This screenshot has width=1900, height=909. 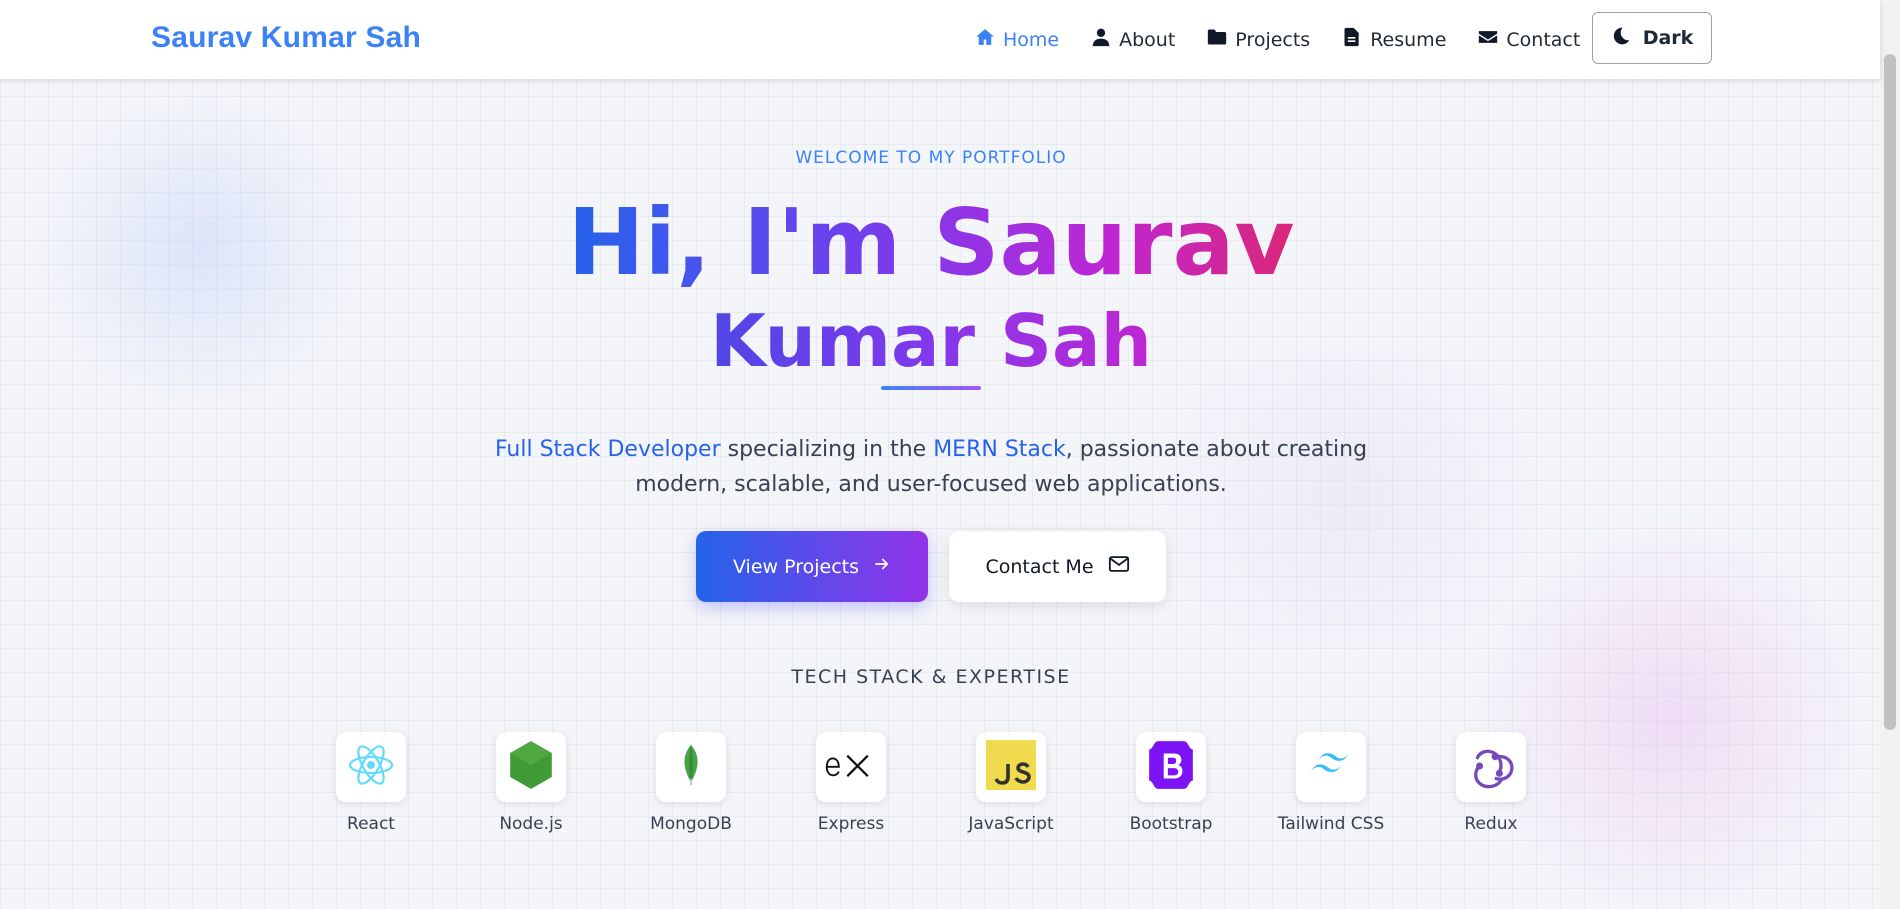 I want to click on background-glow, so click(x=1670, y=714).